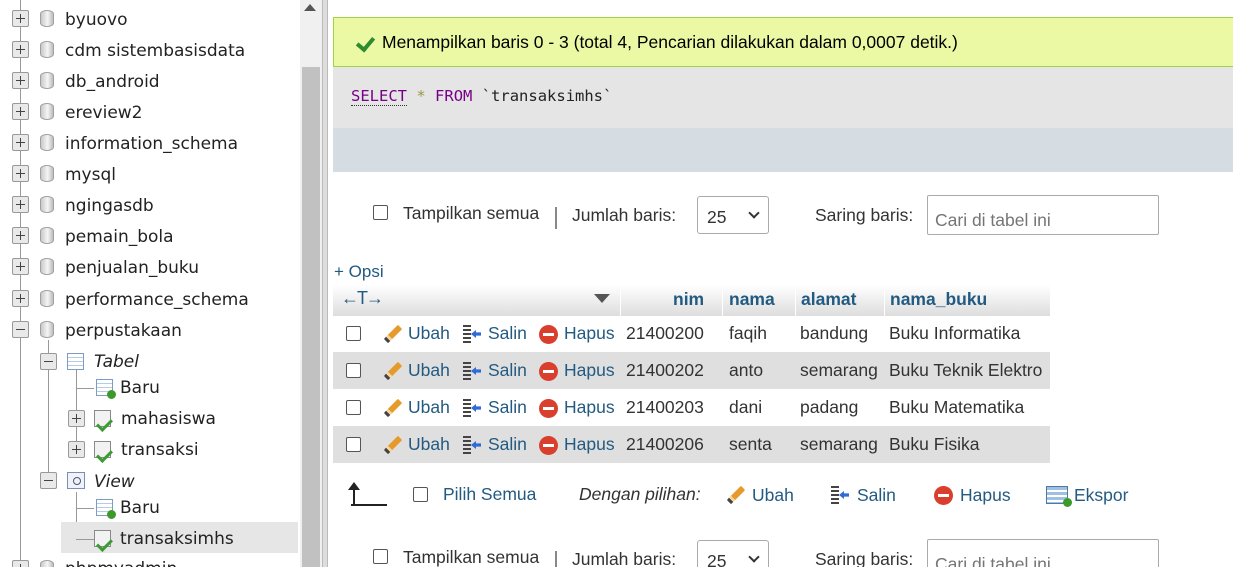 This screenshot has height=567, width=1233. Describe the element at coordinates (310, 7) in the screenshot. I see `scroll-up-arrow-icon` at that location.